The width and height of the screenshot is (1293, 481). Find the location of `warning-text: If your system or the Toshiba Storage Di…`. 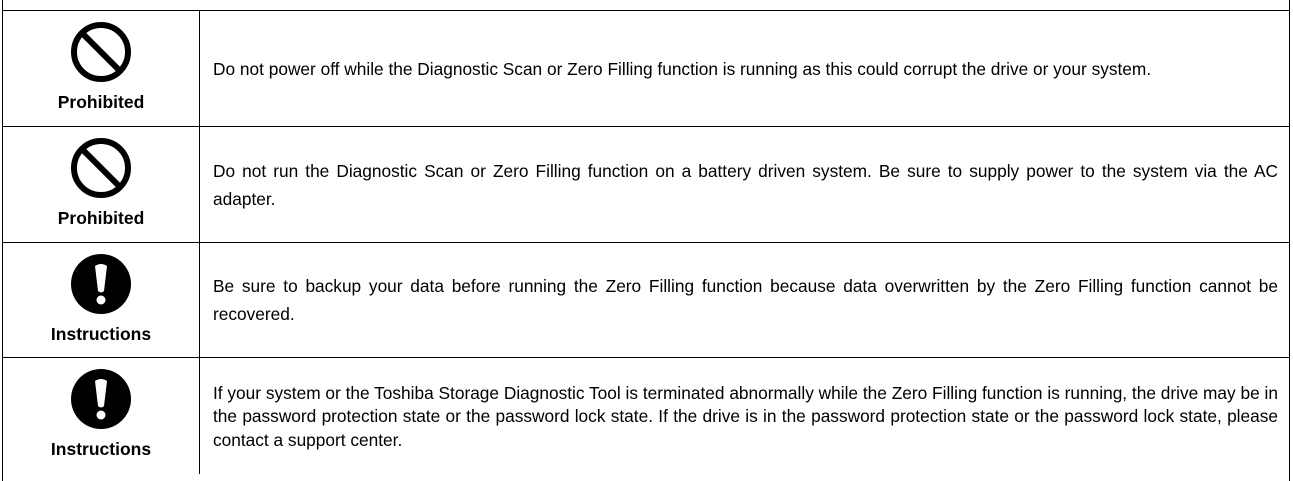

warning-text: If your system or the Toshiba Storage Di… is located at coordinates (745, 416).